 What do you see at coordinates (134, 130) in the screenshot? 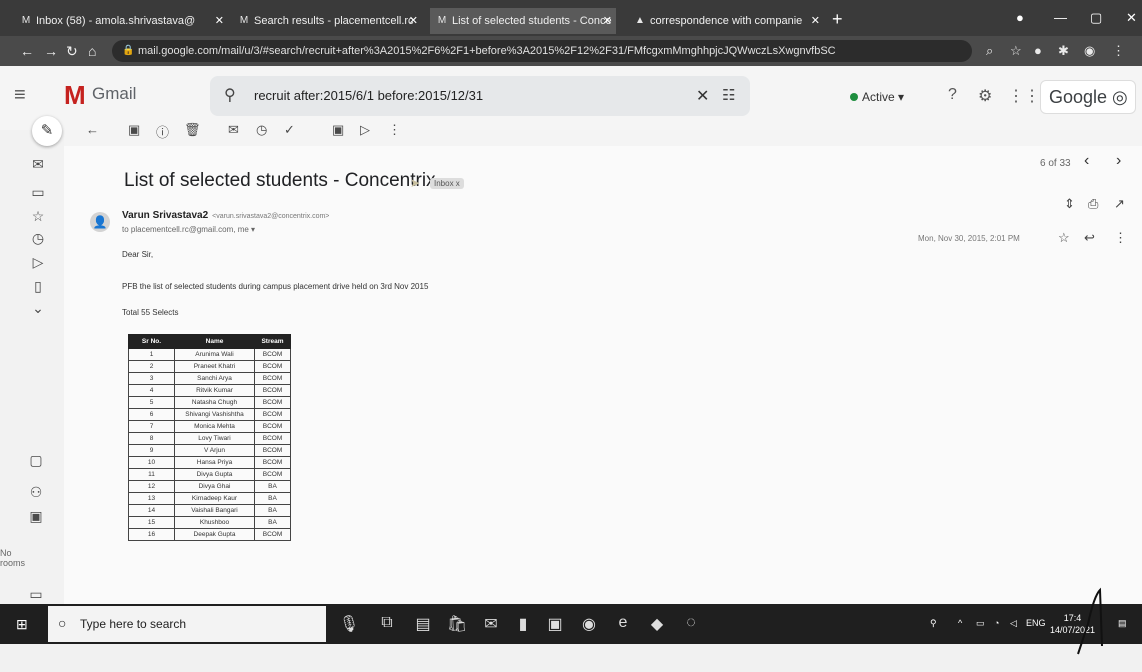
I see `archive-icon: ▣` at bounding box center [134, 130].